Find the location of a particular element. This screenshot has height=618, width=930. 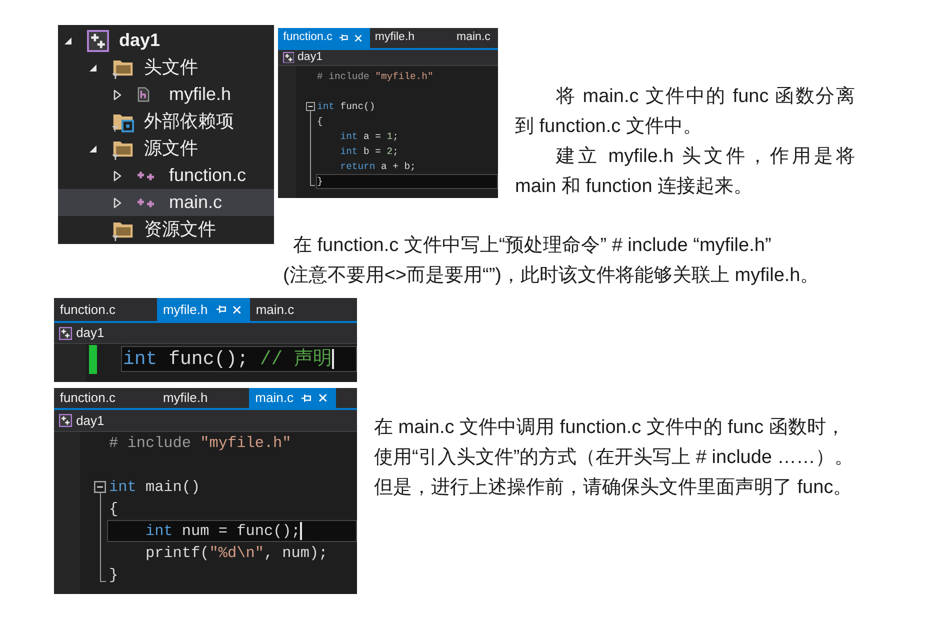

tree-item: main.c is located at coordinates (166, 202).